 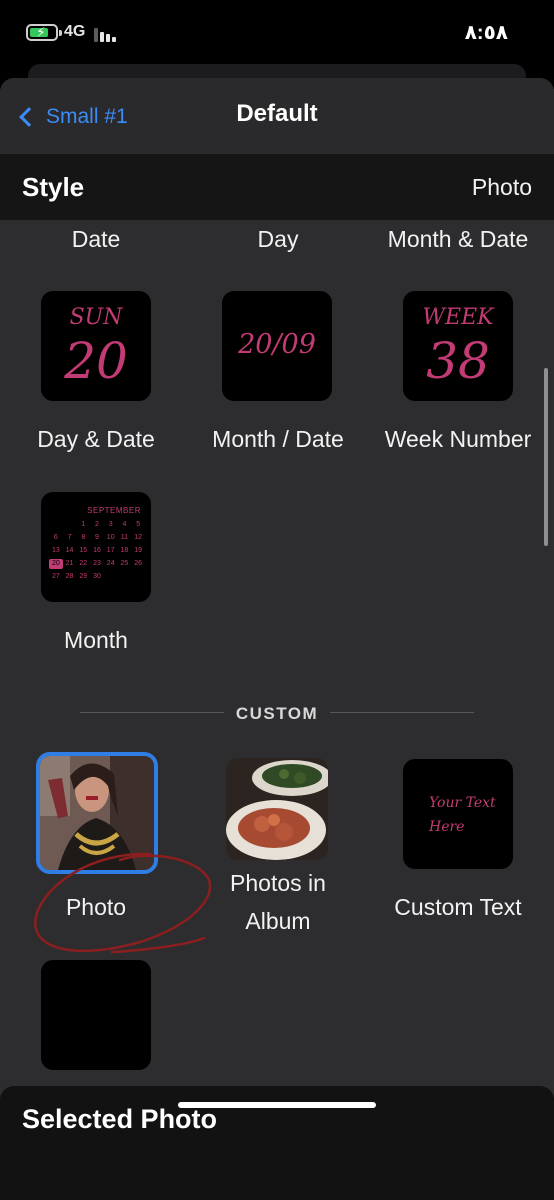 I want to click on week-number-value: 38, so click(x=458, y=361).